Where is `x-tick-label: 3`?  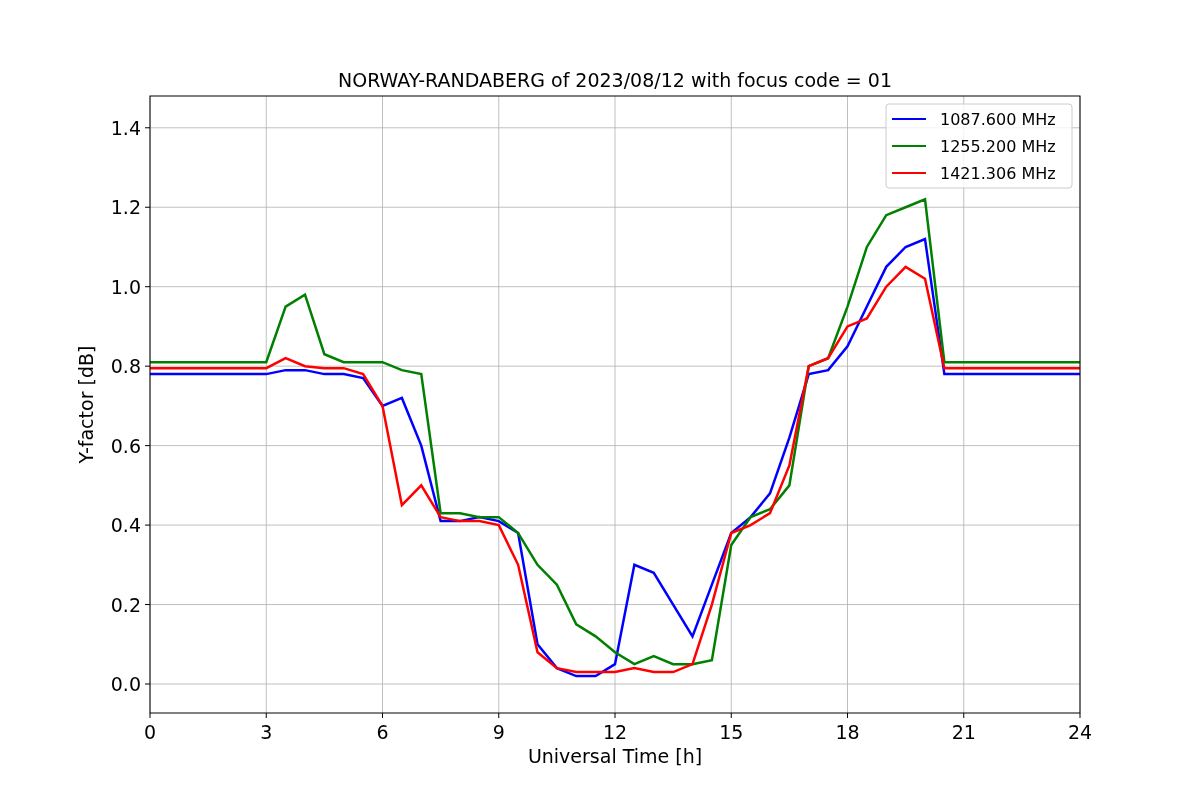 x-tick-label: 3 is located at coordinates (266, 732).